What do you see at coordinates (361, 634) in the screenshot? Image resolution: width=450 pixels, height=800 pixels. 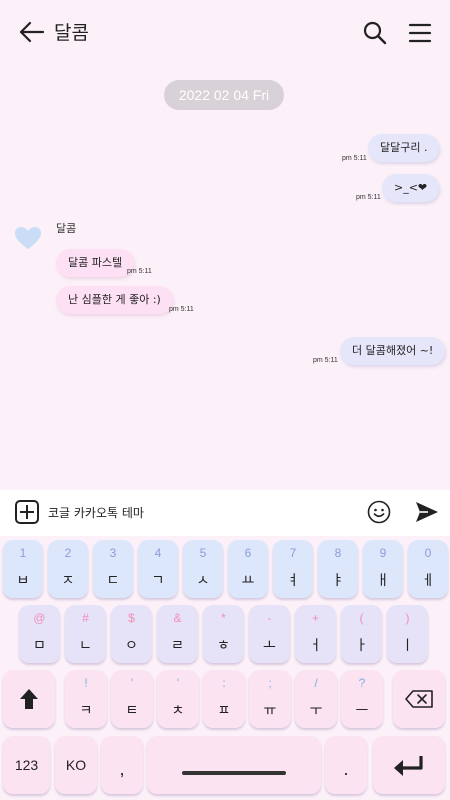 I see `key-a: ( ㅏ` at bounding box center [361, 634].